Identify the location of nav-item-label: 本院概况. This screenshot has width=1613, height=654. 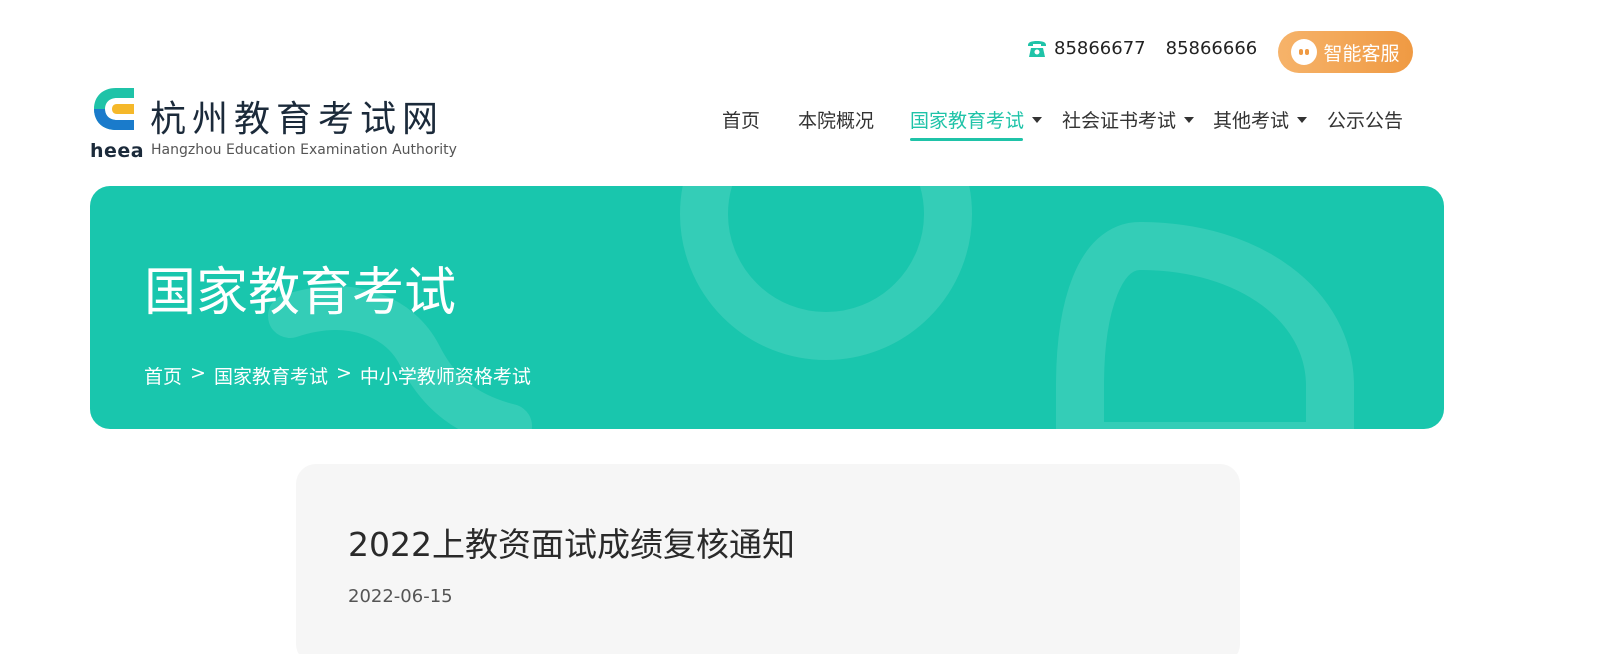
(836, 121).